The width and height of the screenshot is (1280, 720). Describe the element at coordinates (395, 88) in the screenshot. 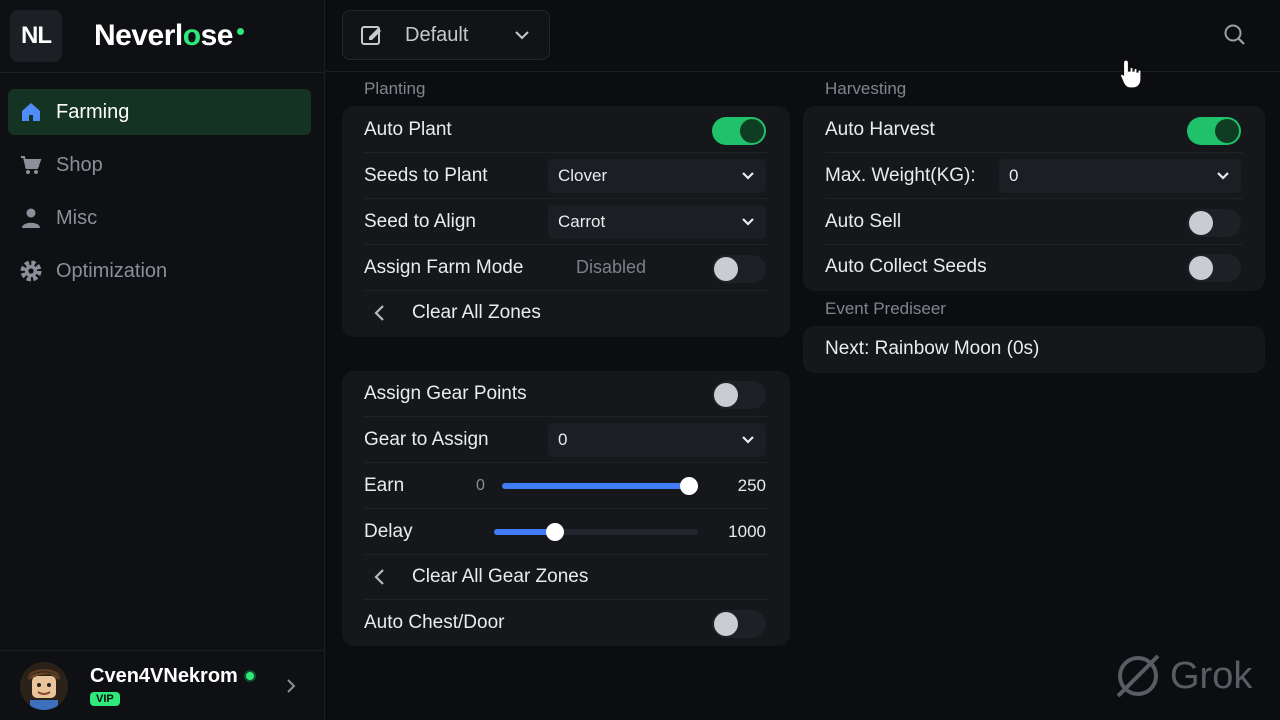

I see `planting-title: Planting` at that location.